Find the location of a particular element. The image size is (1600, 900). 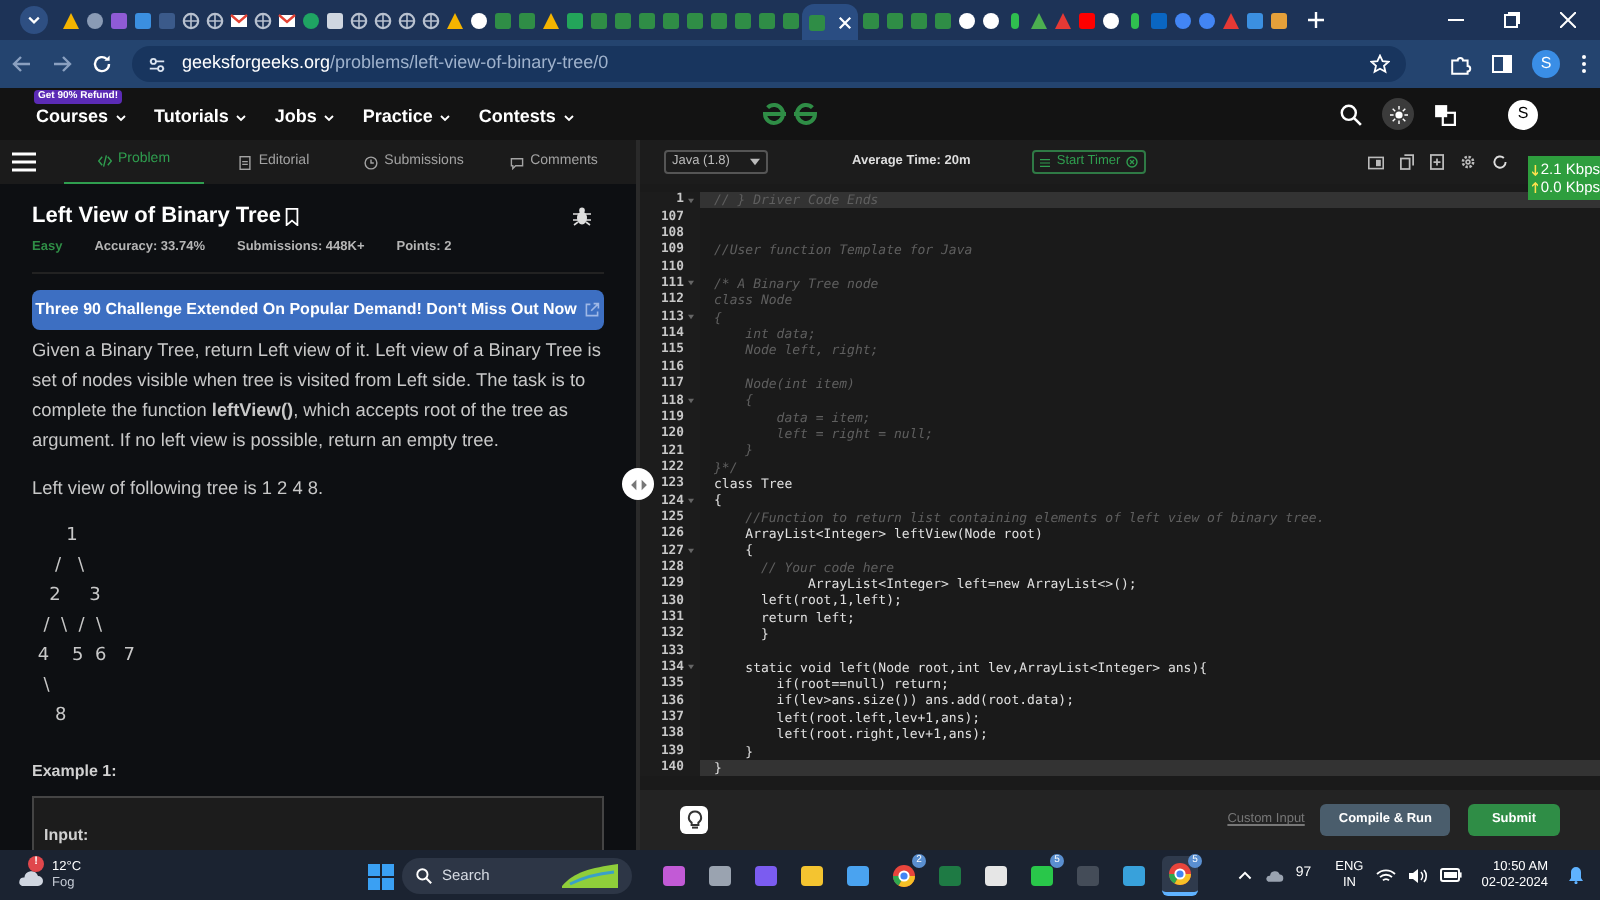

add-file-icon is located at coordinates (1437, 162).